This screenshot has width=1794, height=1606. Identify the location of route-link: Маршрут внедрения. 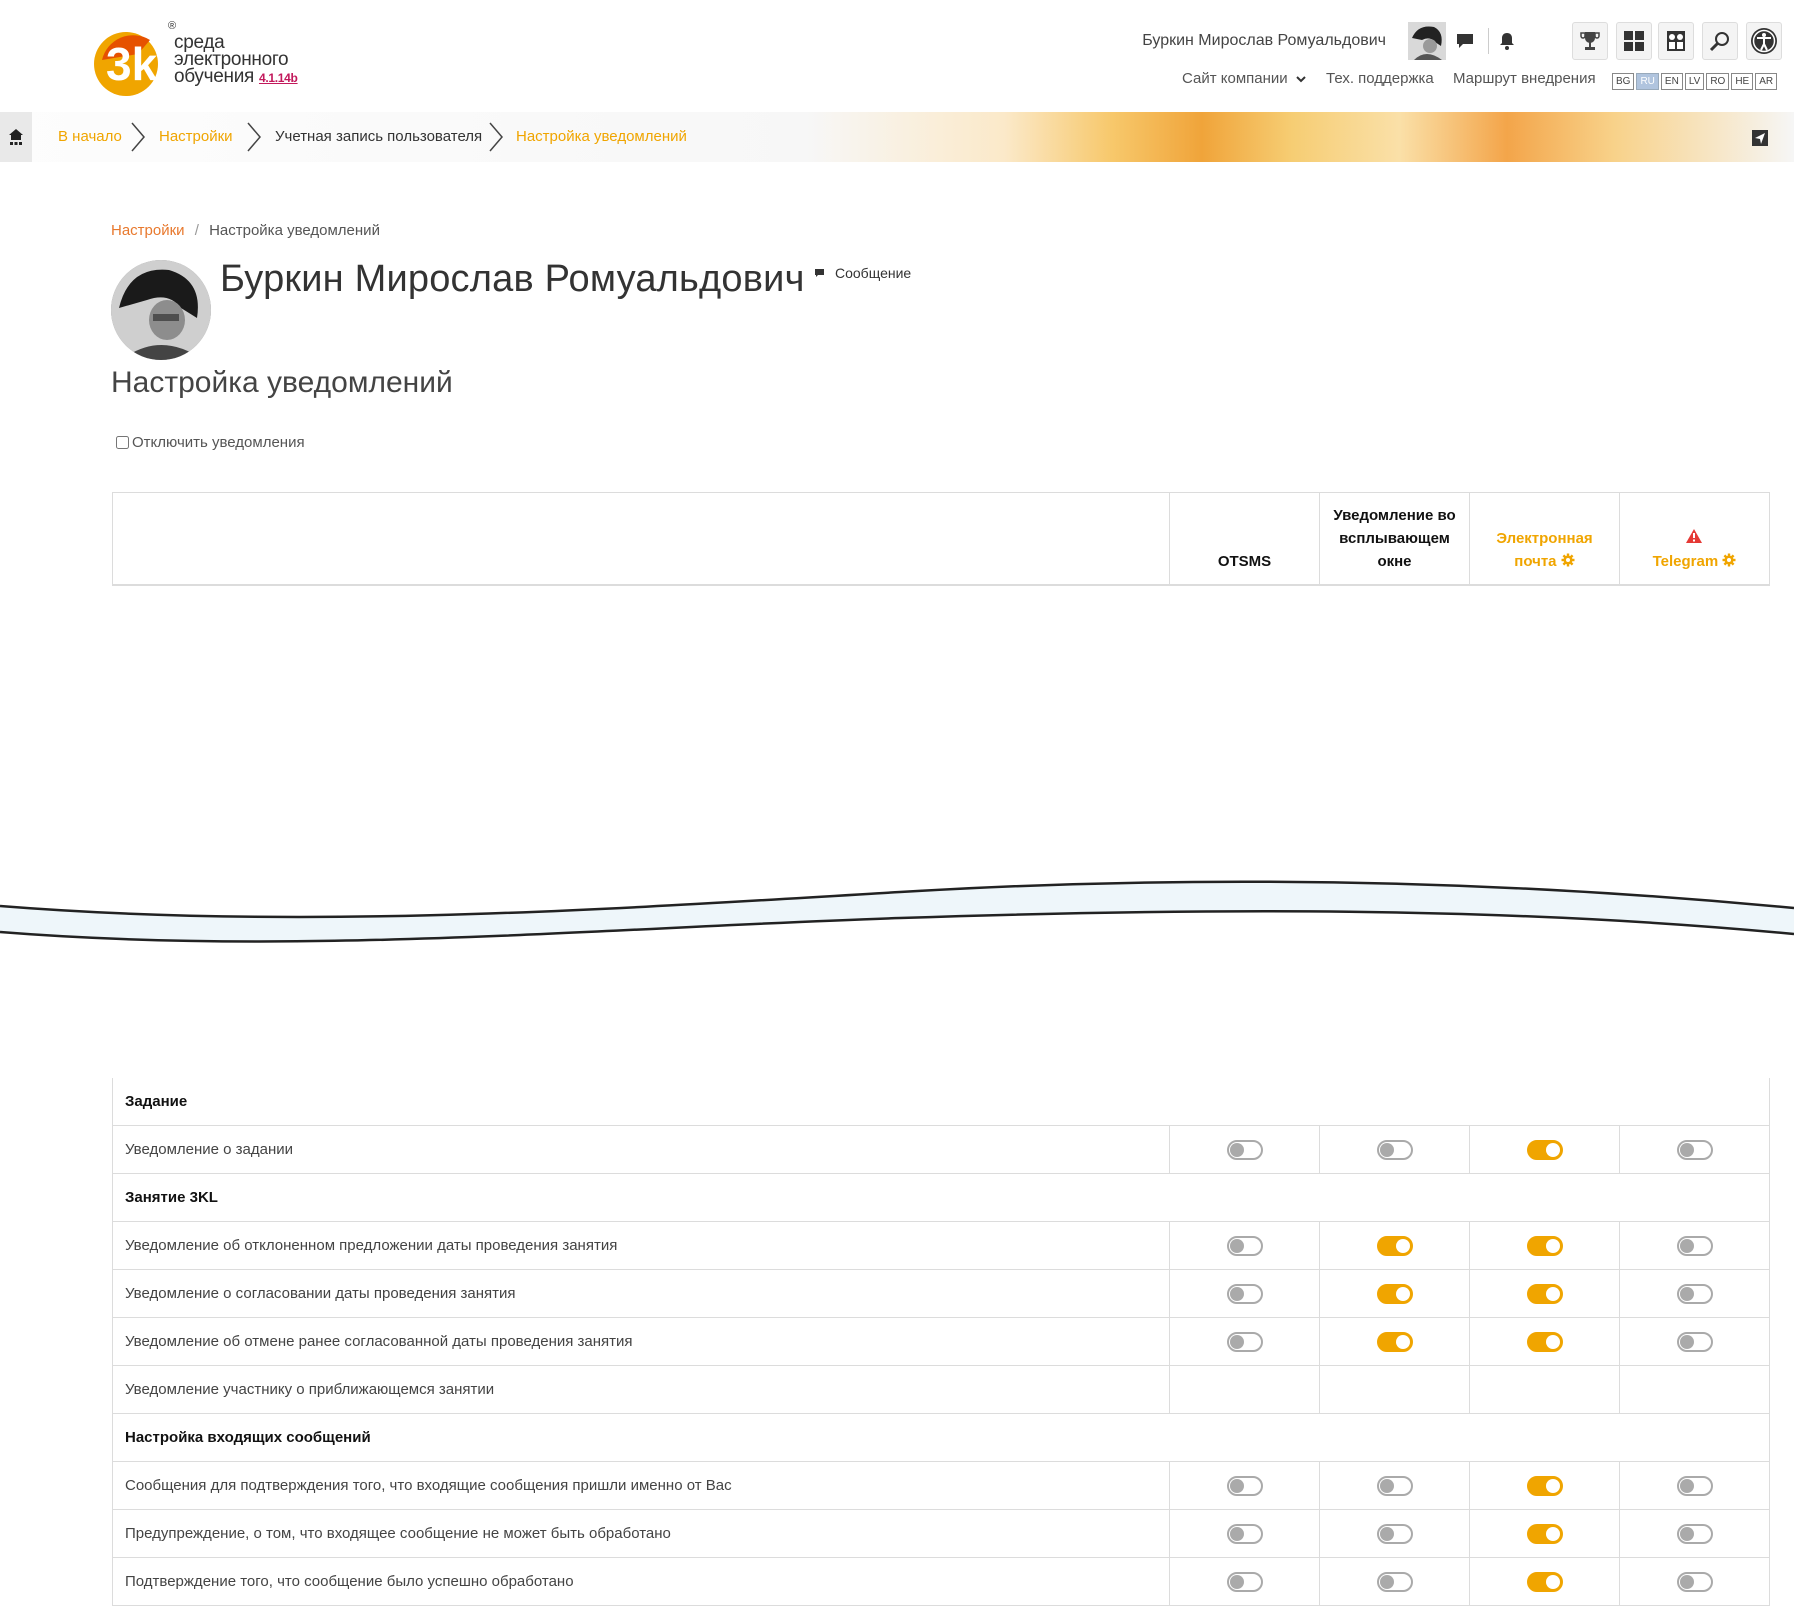
(1524, 78).